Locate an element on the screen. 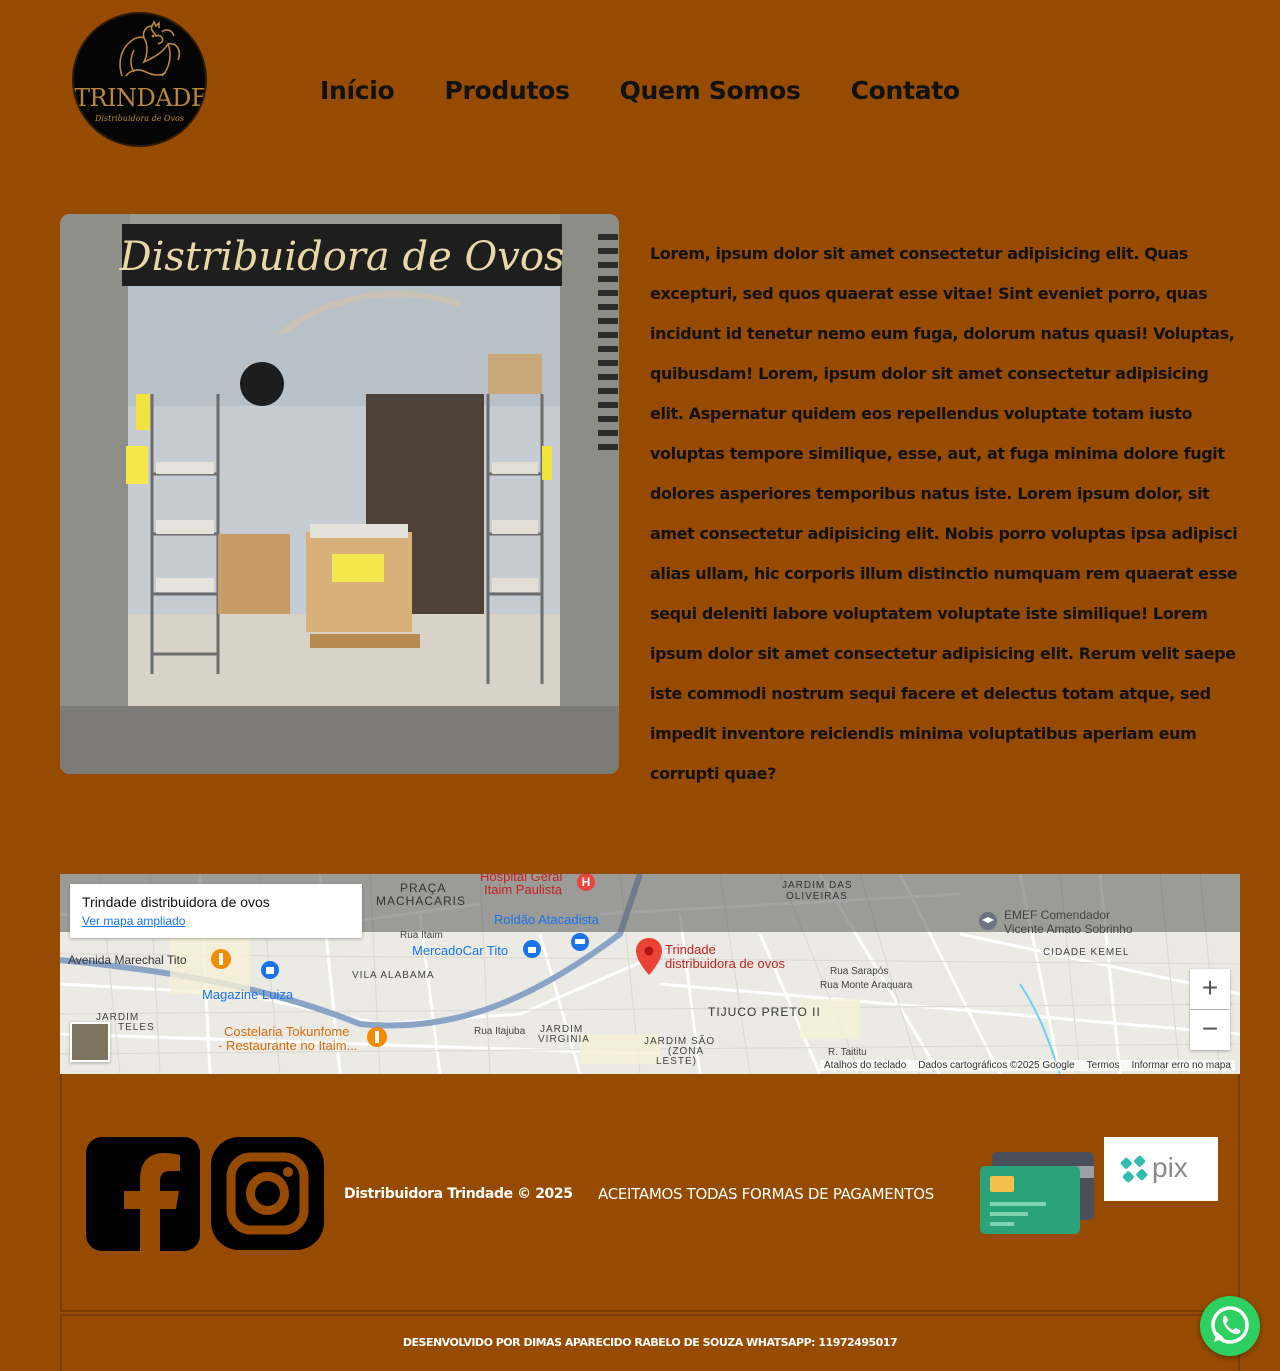  map-label-taititu: R. Taititu is located at coordinates (847, 1052).